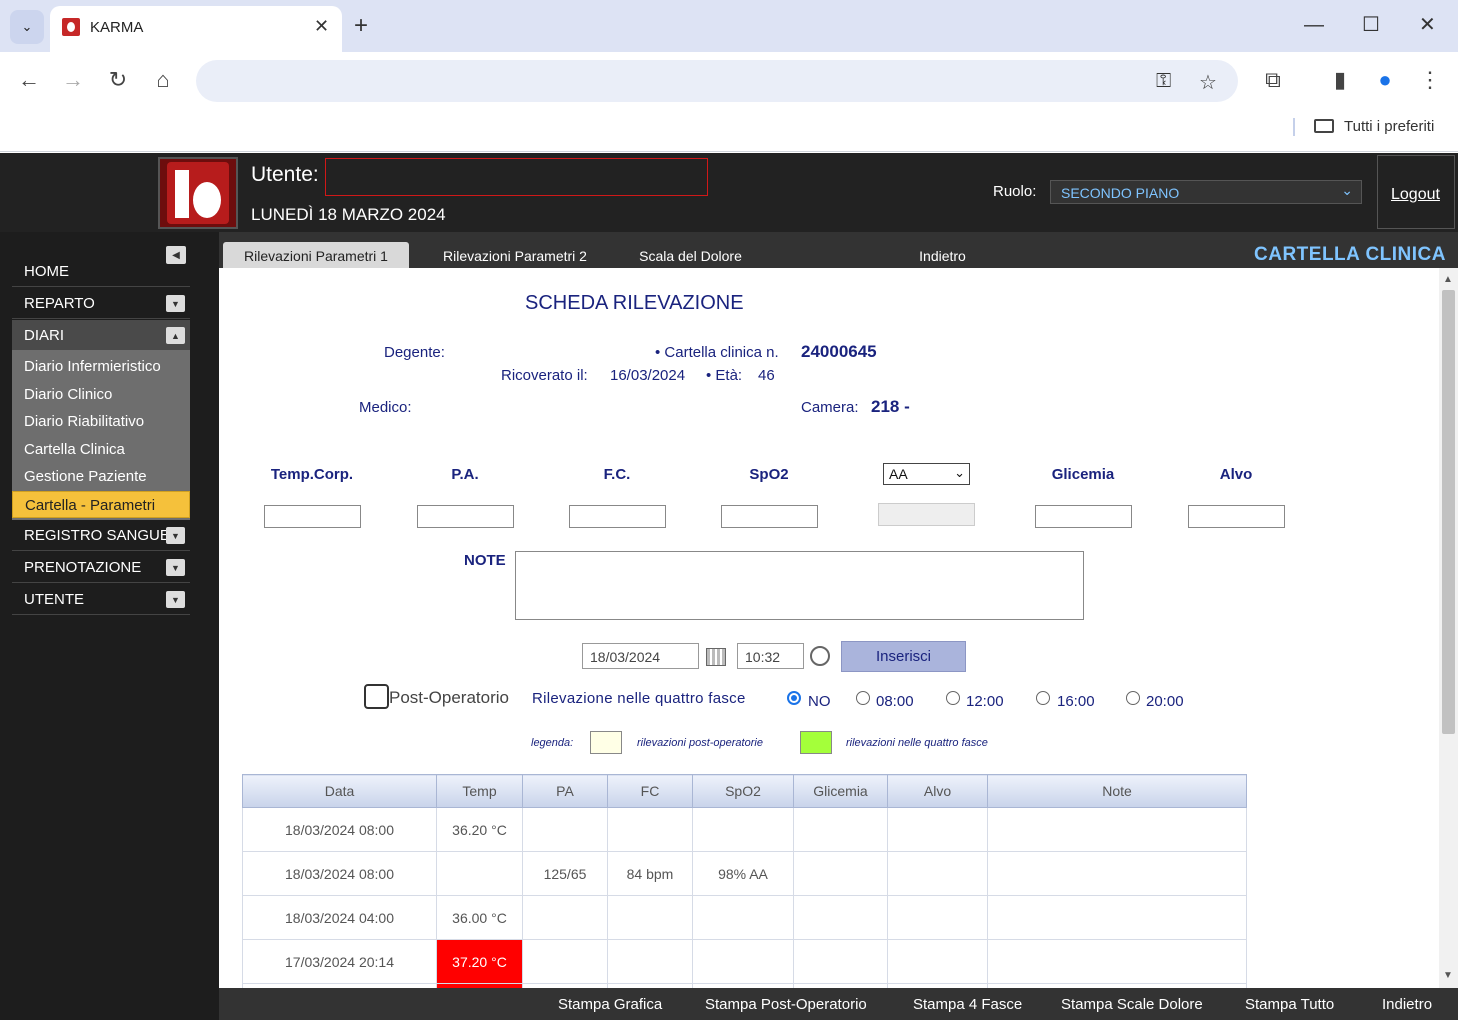  I want to click on column-header-alvo: Alvo, so click(937, 791).